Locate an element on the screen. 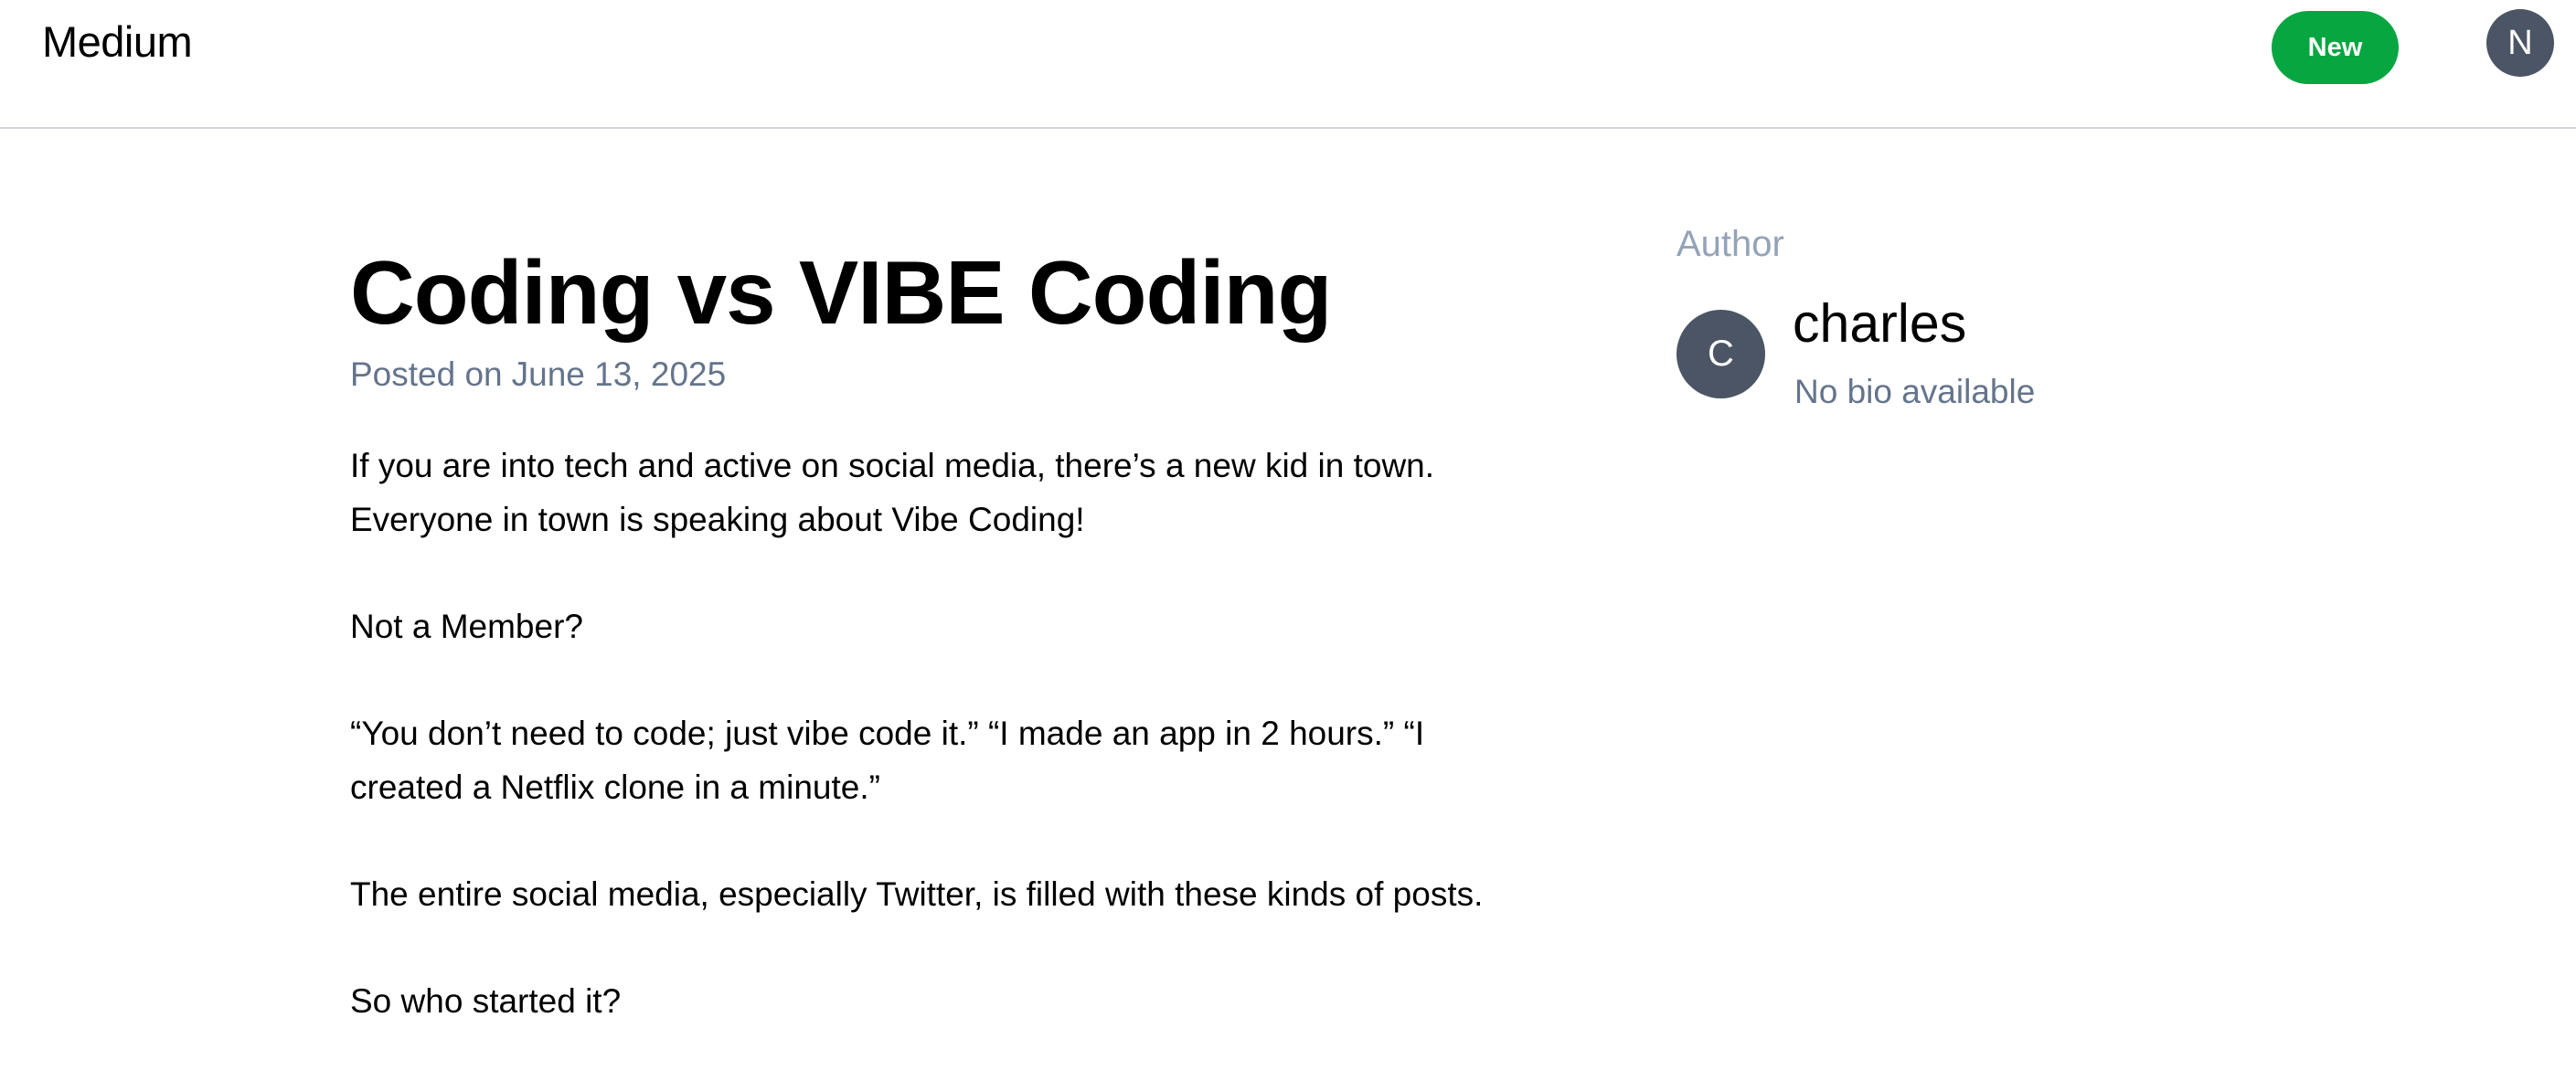  article-title: Coding vs VIBE Coding is located at coordinates (841, 292).